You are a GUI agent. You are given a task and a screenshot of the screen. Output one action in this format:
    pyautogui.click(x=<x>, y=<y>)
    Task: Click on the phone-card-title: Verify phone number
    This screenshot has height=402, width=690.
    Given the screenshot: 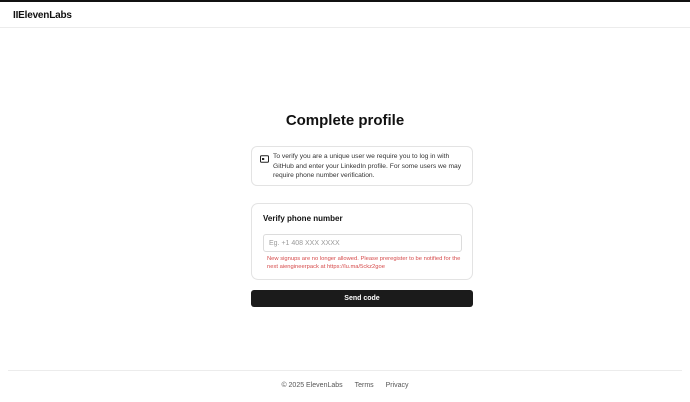 What is the action you would take?
    pyautogui.click(x=303, y=218)
    